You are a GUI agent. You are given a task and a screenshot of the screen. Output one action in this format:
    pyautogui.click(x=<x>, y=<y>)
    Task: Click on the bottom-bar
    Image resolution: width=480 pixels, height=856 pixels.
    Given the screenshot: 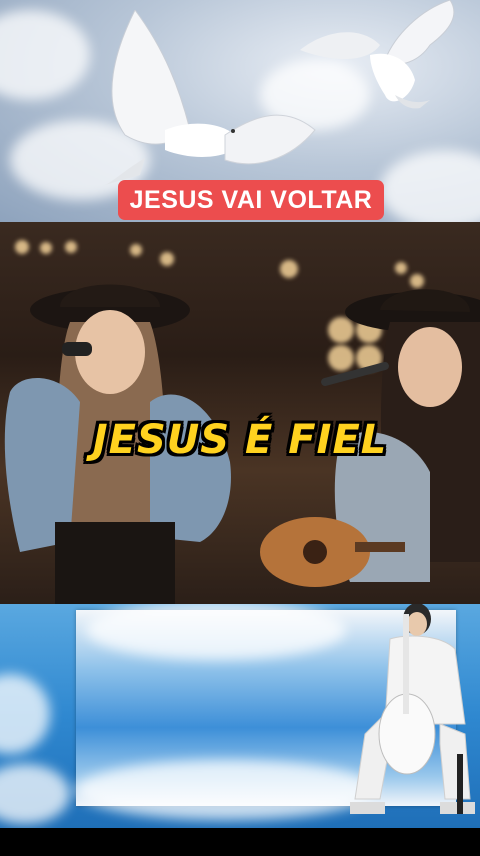 What is the action you would take?
    pyautogui.click(x=240, y=842)
    